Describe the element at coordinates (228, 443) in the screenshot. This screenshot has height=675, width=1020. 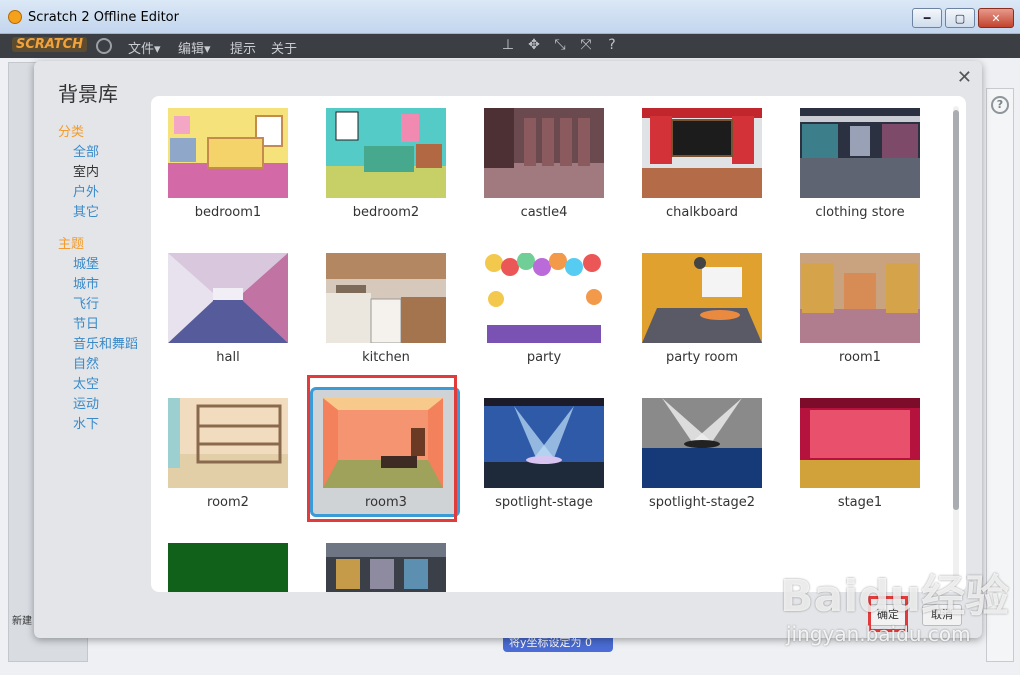
I see `room2-thumbnail` at that location.